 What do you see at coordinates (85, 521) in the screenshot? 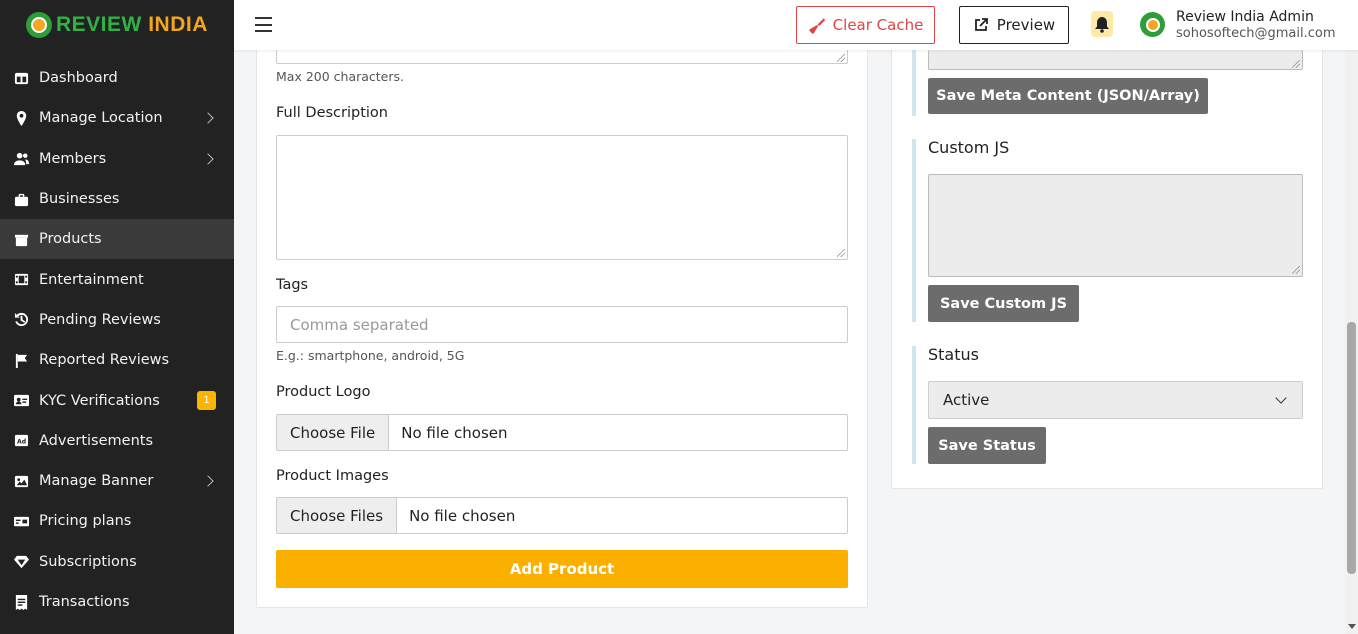
I see `sidebar-item-label: Pricing plans` at bounding box center [85, 521].